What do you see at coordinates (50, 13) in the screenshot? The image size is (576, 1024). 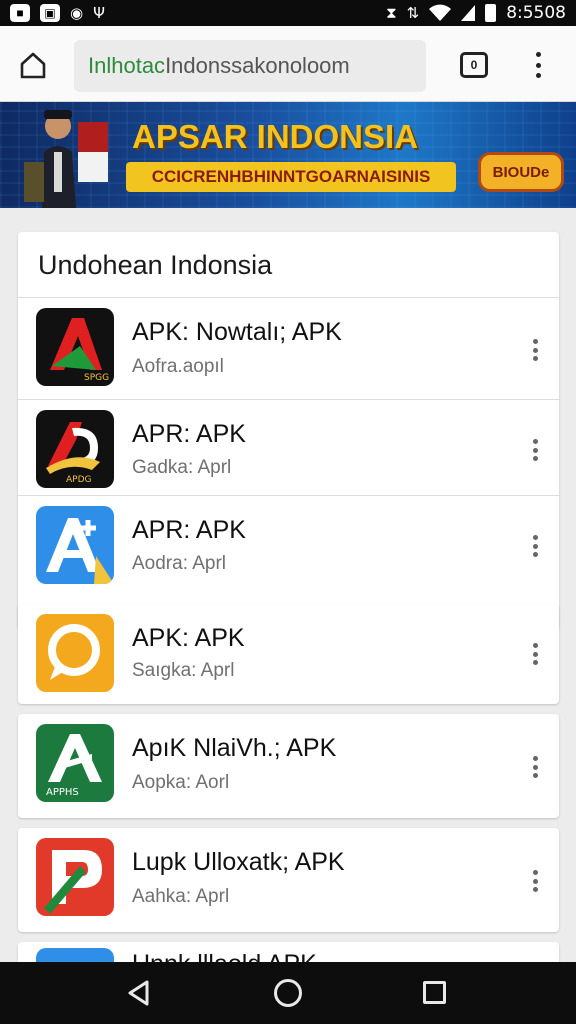 I see `gallery-icon: ▣` at bounding box center [50, 13].